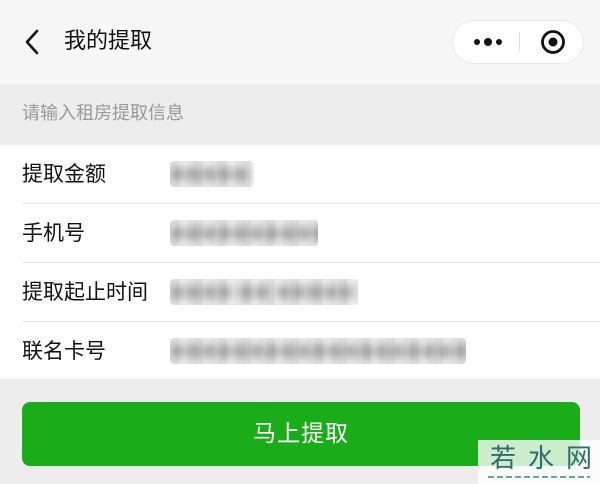 This screenshot has width=600, height=484. Describe the element at coordinates (64, 174) in the screenshot. I see `field-label: 提取金额` at that location.